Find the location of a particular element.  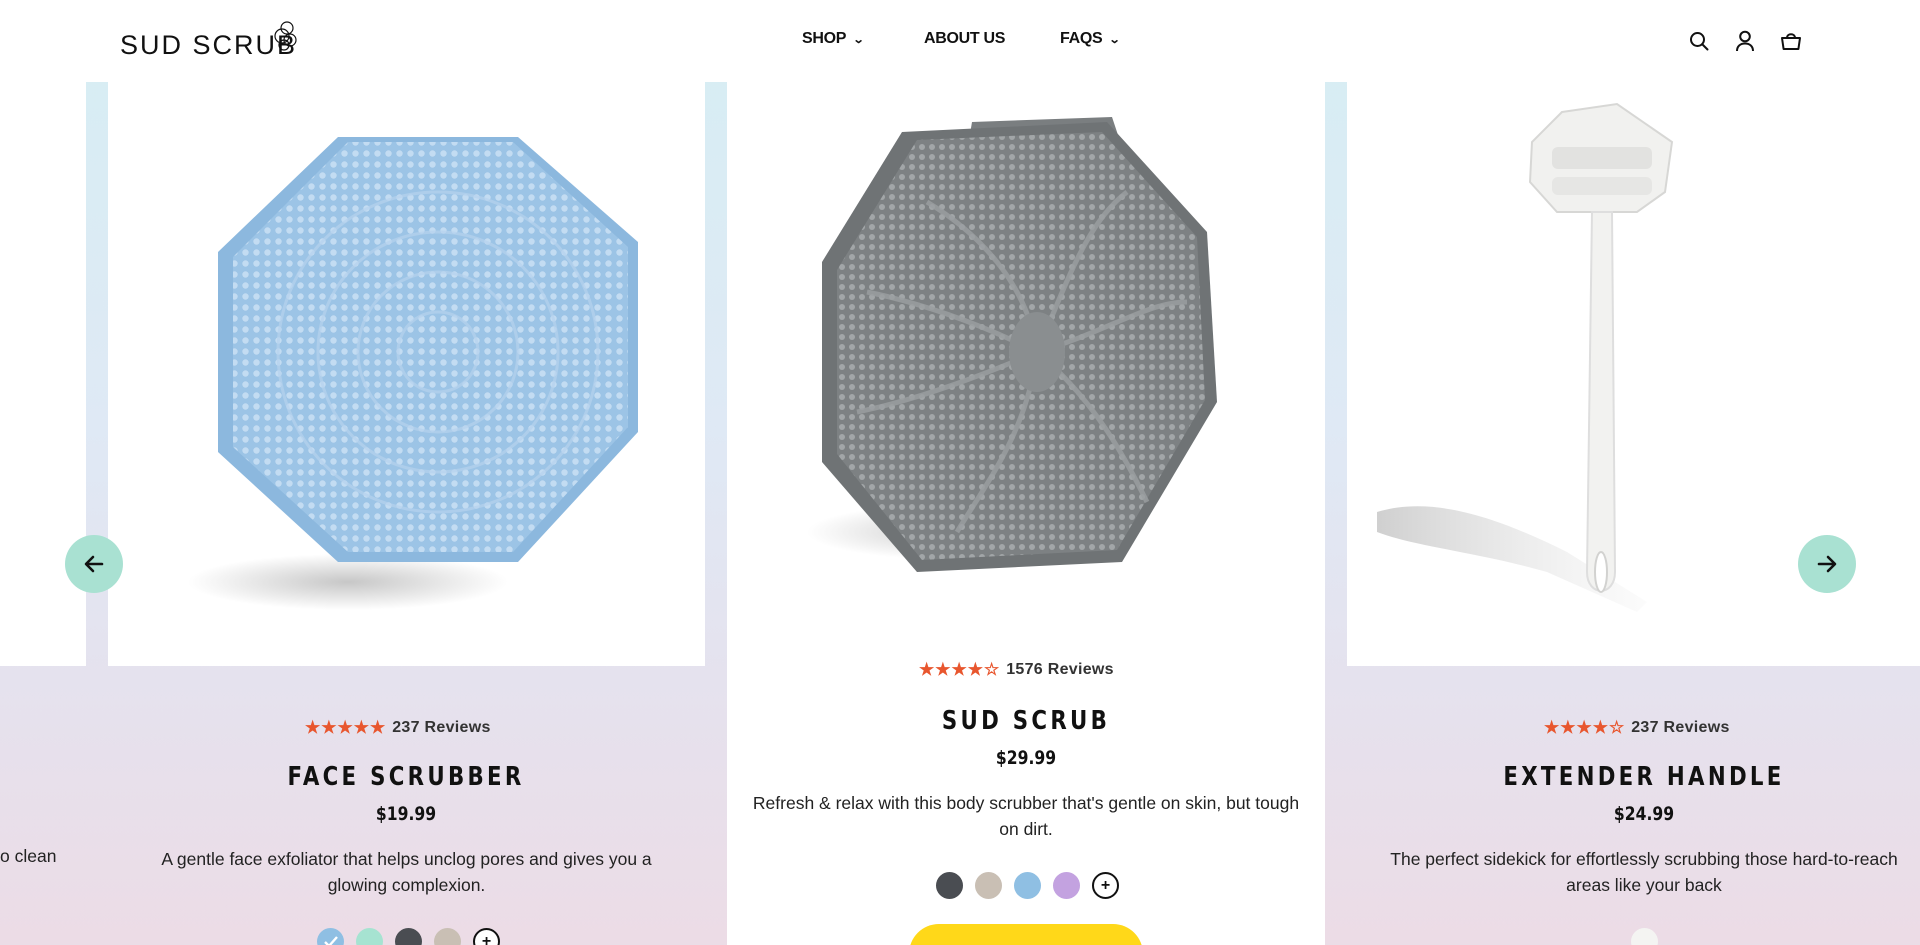

rating-sud-scrub: ★★★★☆ 1576 Reviews is located at coordinates (1016, 670).